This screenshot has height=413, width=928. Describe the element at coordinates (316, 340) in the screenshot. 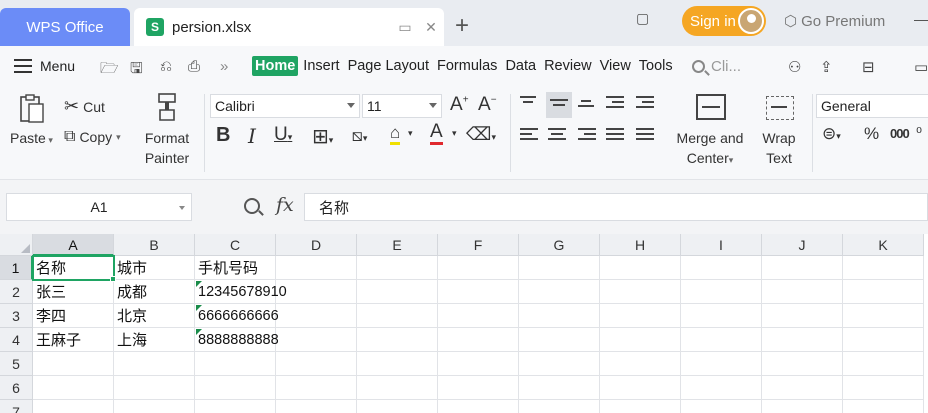

I see `cell-d4` at that location.